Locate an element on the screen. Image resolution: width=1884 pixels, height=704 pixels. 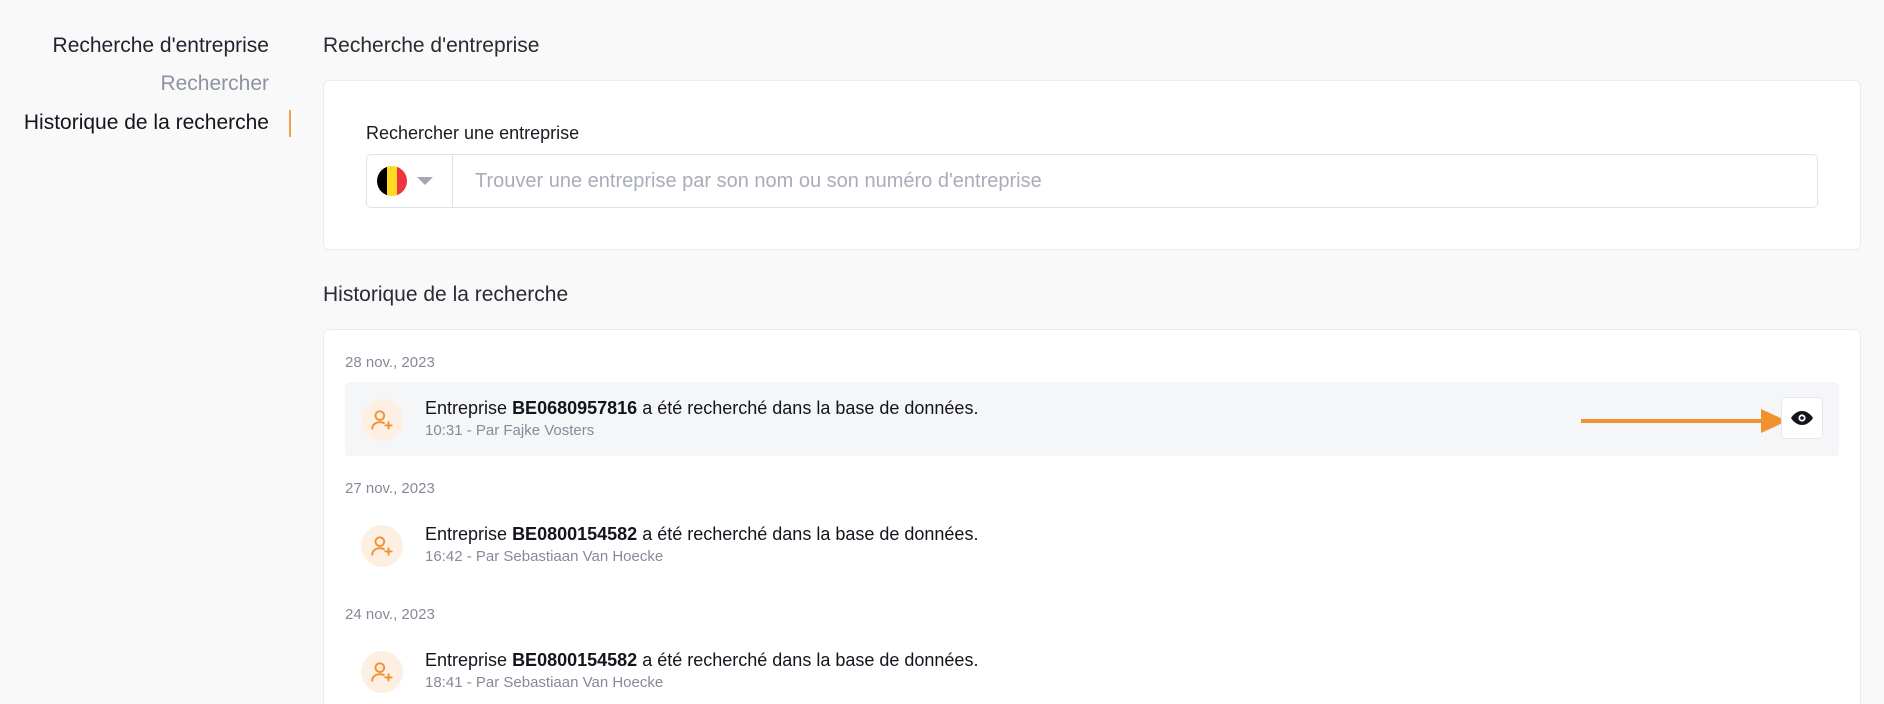
search-input is located at coordinates (1135, 181).